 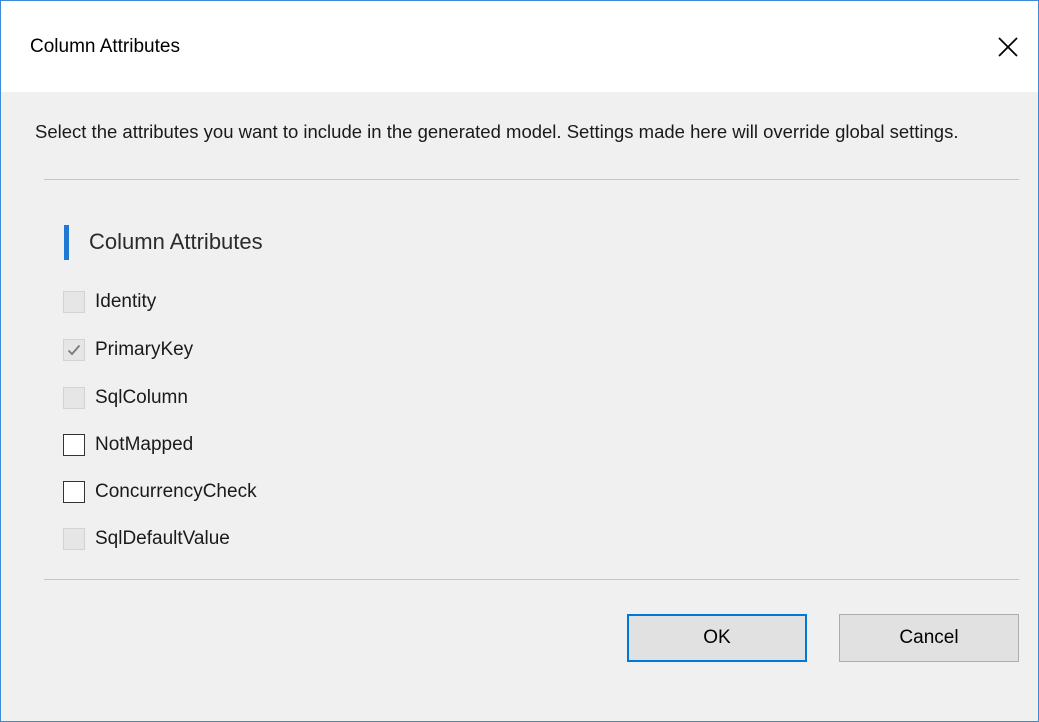 What do you see at coordinates (717, 638) in the screenshot?
I see `ok-button: OK` at bounding box center [717, 638].